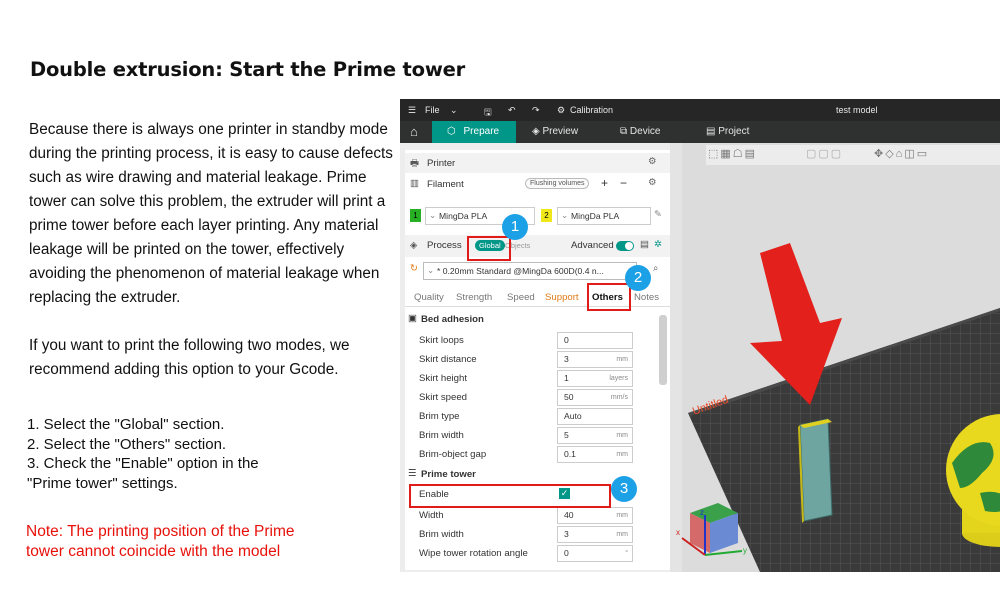 The height and width of the screenshot is (600, 1000). What do you see at coordinates (625, 246) in the screenshot?
I see `advanced-toggle` at bounding box center [625, 246].